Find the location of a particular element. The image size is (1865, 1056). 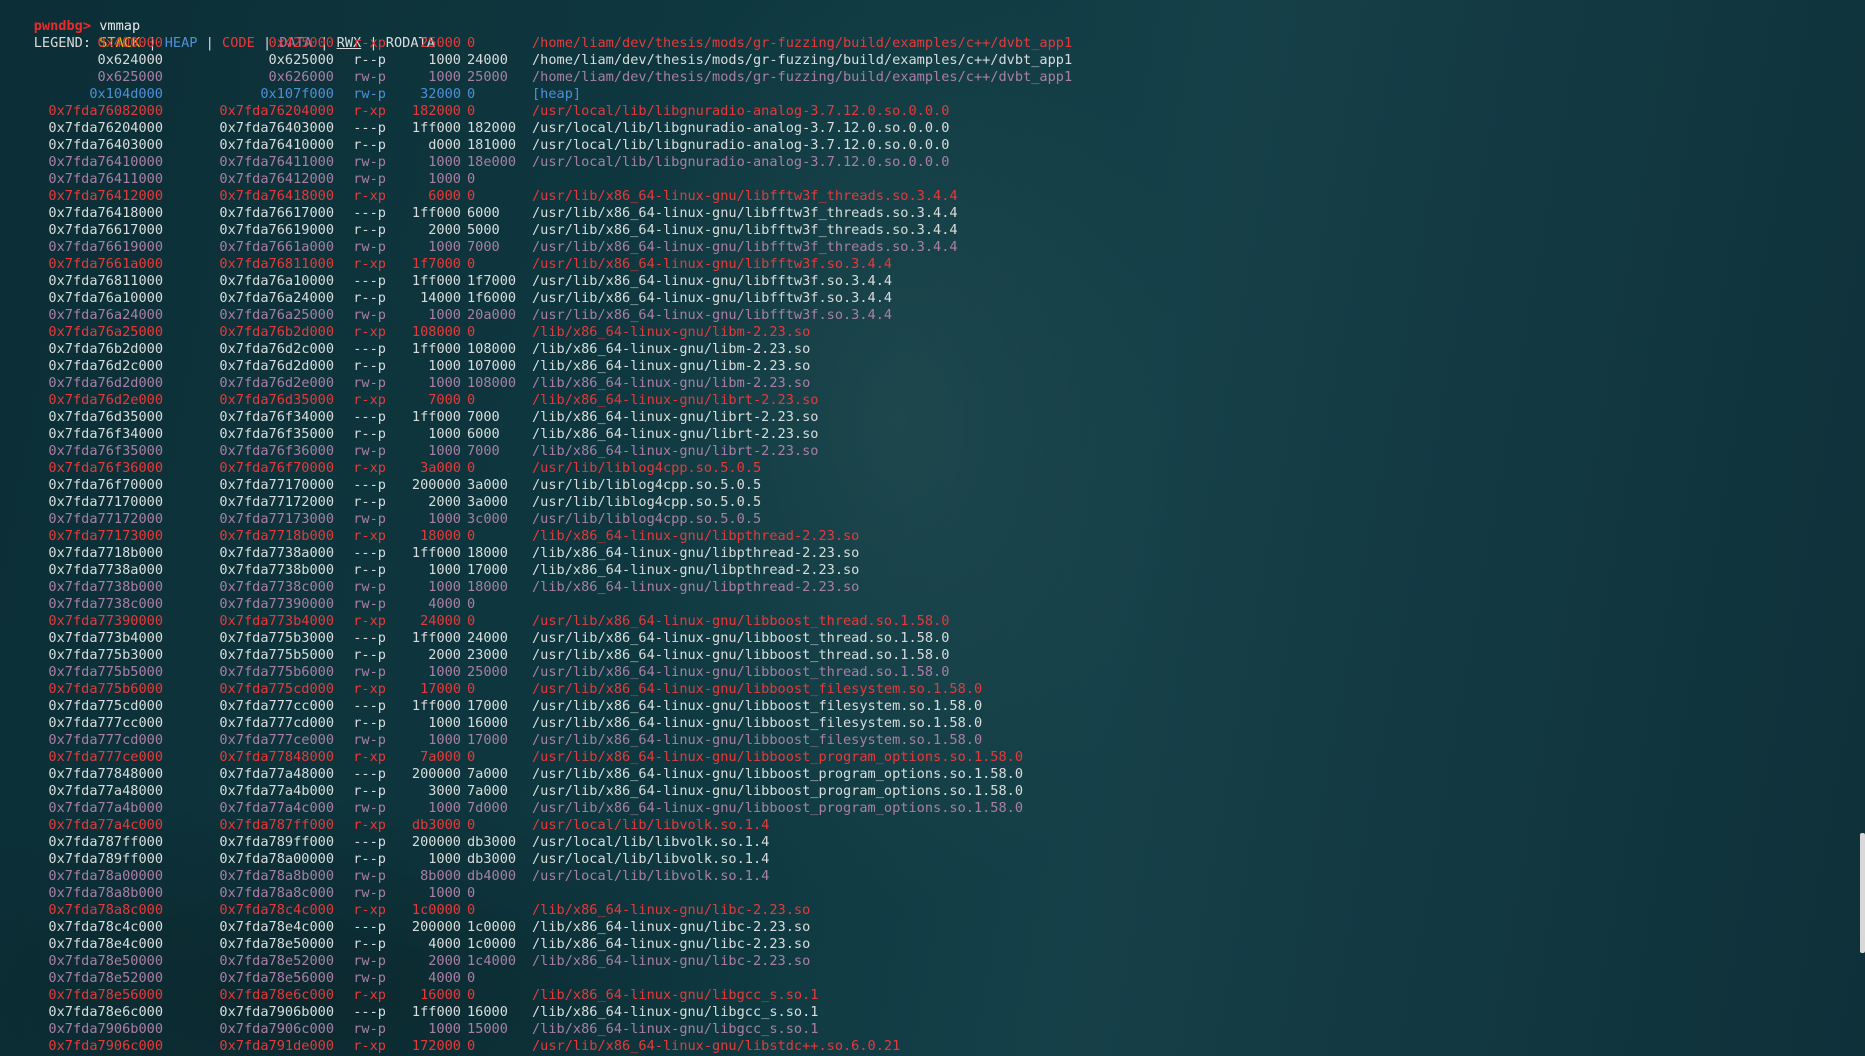

row-size: 172000 is located at coordinates (436, 1046).